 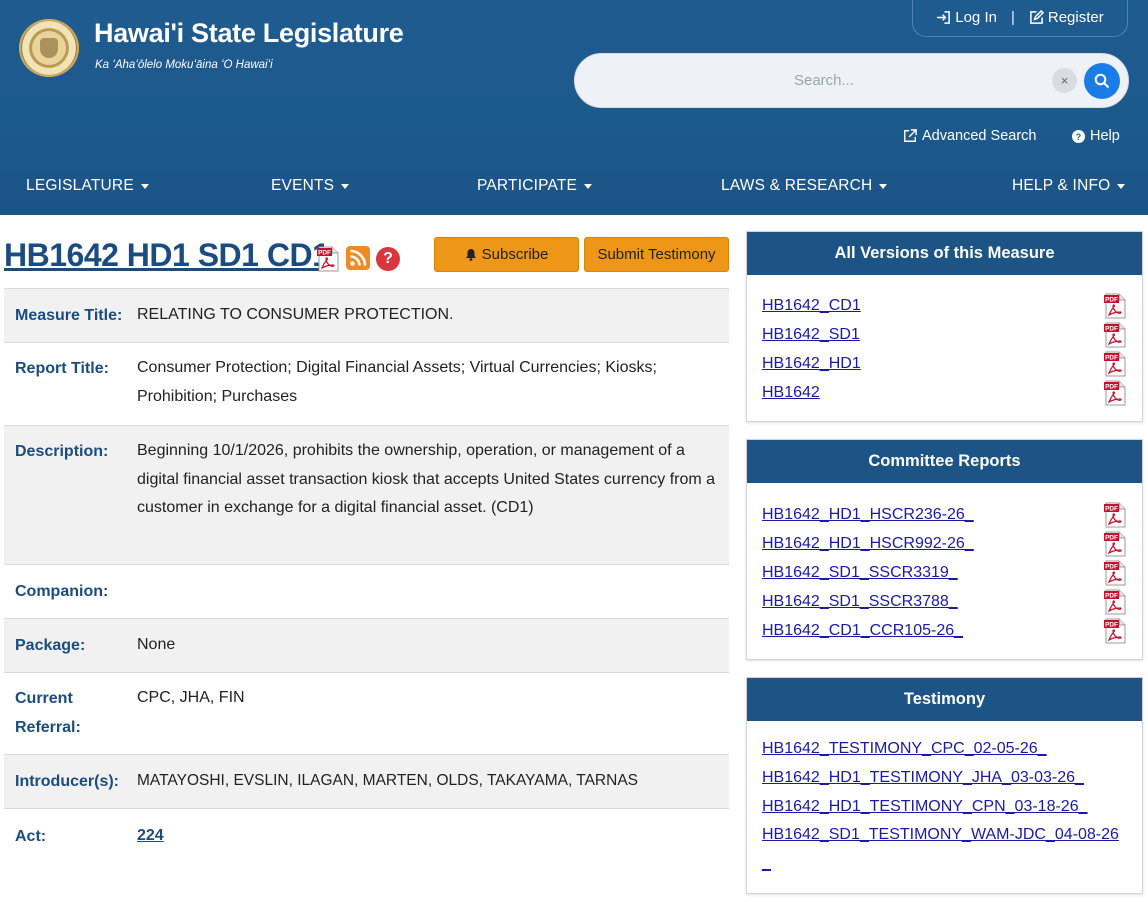 What do you see at coordinates (860, 573) in the screenshot?
I see `report-link: HB1642_SD1_SSCR3319_` at bounding box center [860, 573].